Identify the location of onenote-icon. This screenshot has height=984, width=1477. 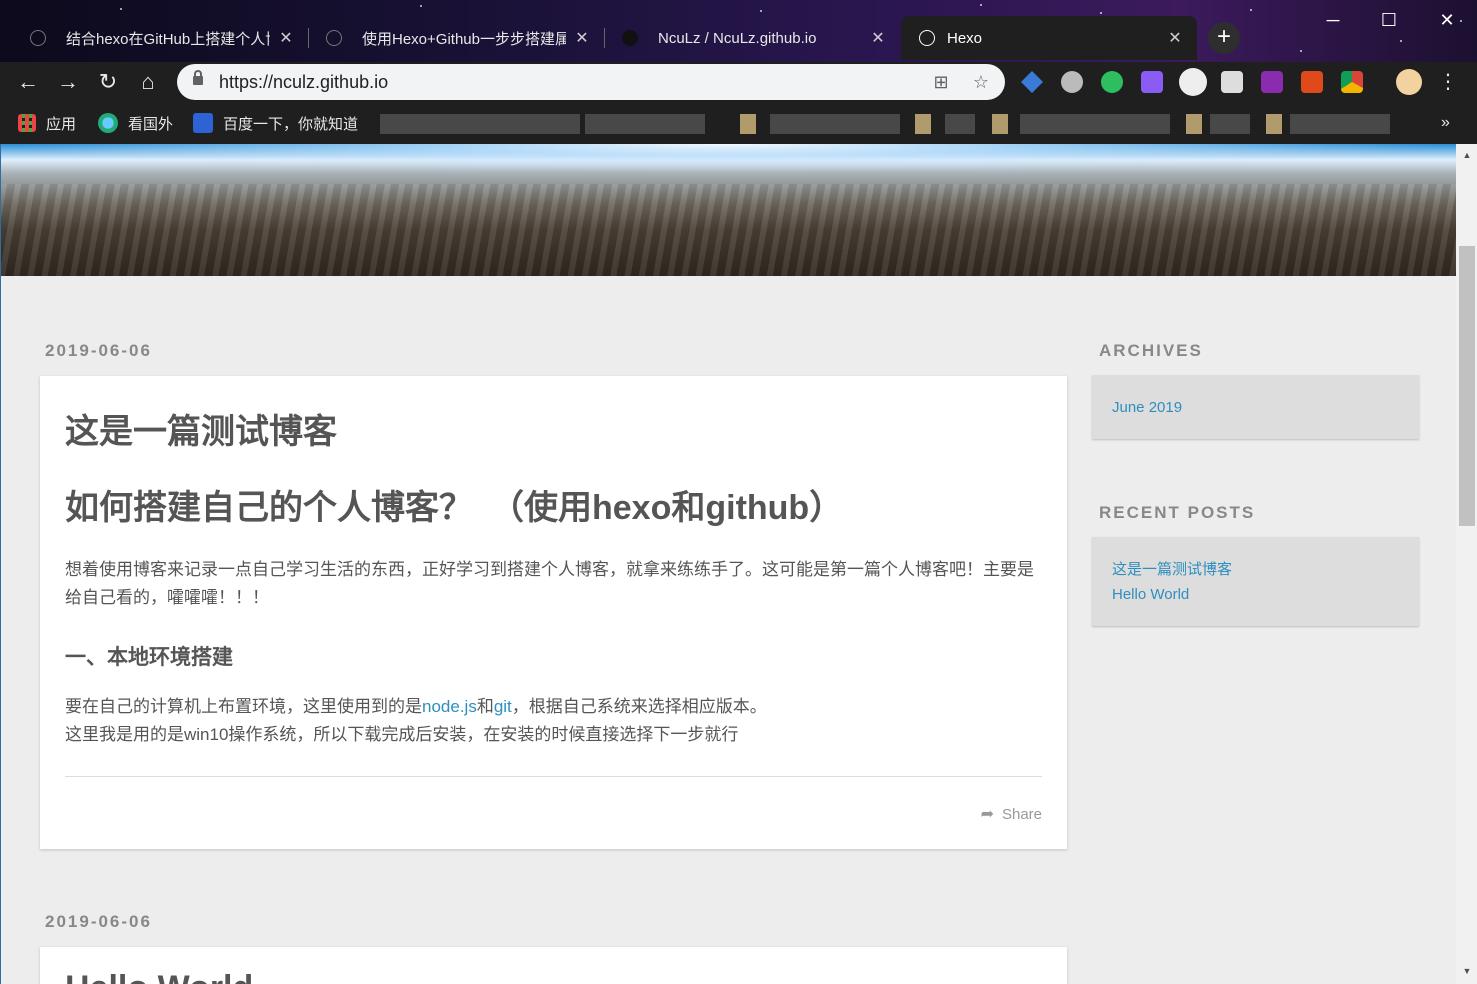
(1272, 82).